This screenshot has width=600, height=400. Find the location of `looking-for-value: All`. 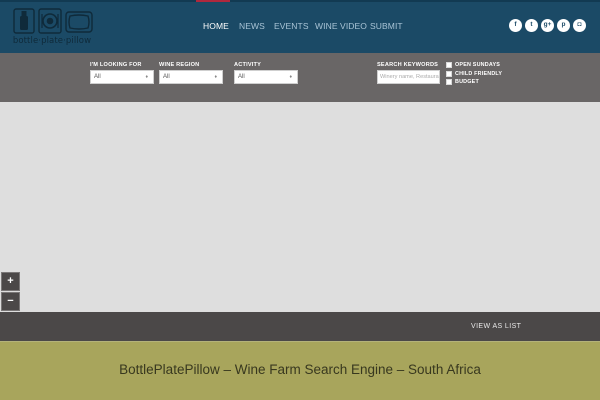

looking-for-value: All is located at coordinates (97, 77).